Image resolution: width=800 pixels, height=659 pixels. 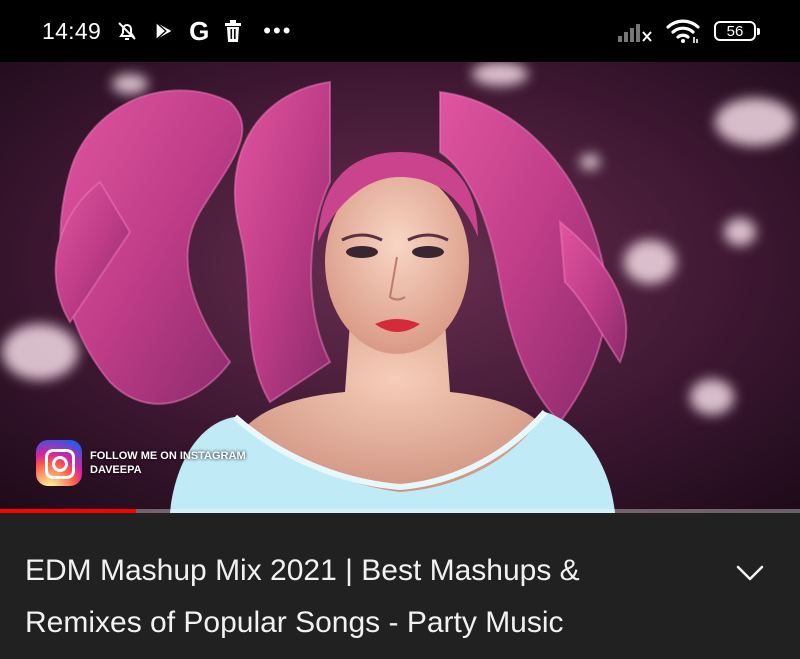 I want to click on expand-description-button, so click(x=750, y=573).